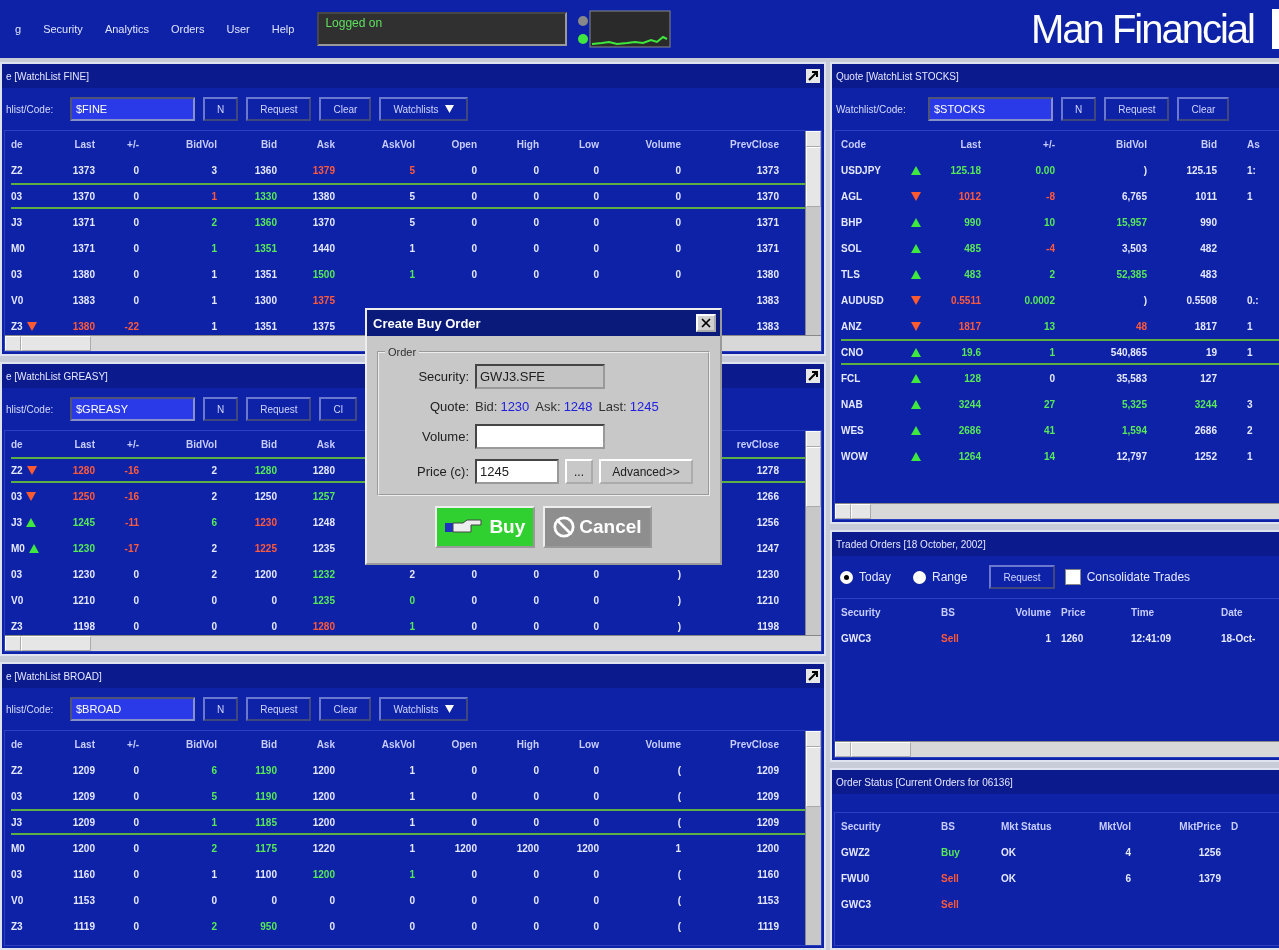  What do you see at coordinates (266, 874) in the screenshot?
I see `table-cell: 1100` at bounding box center [266, 874].